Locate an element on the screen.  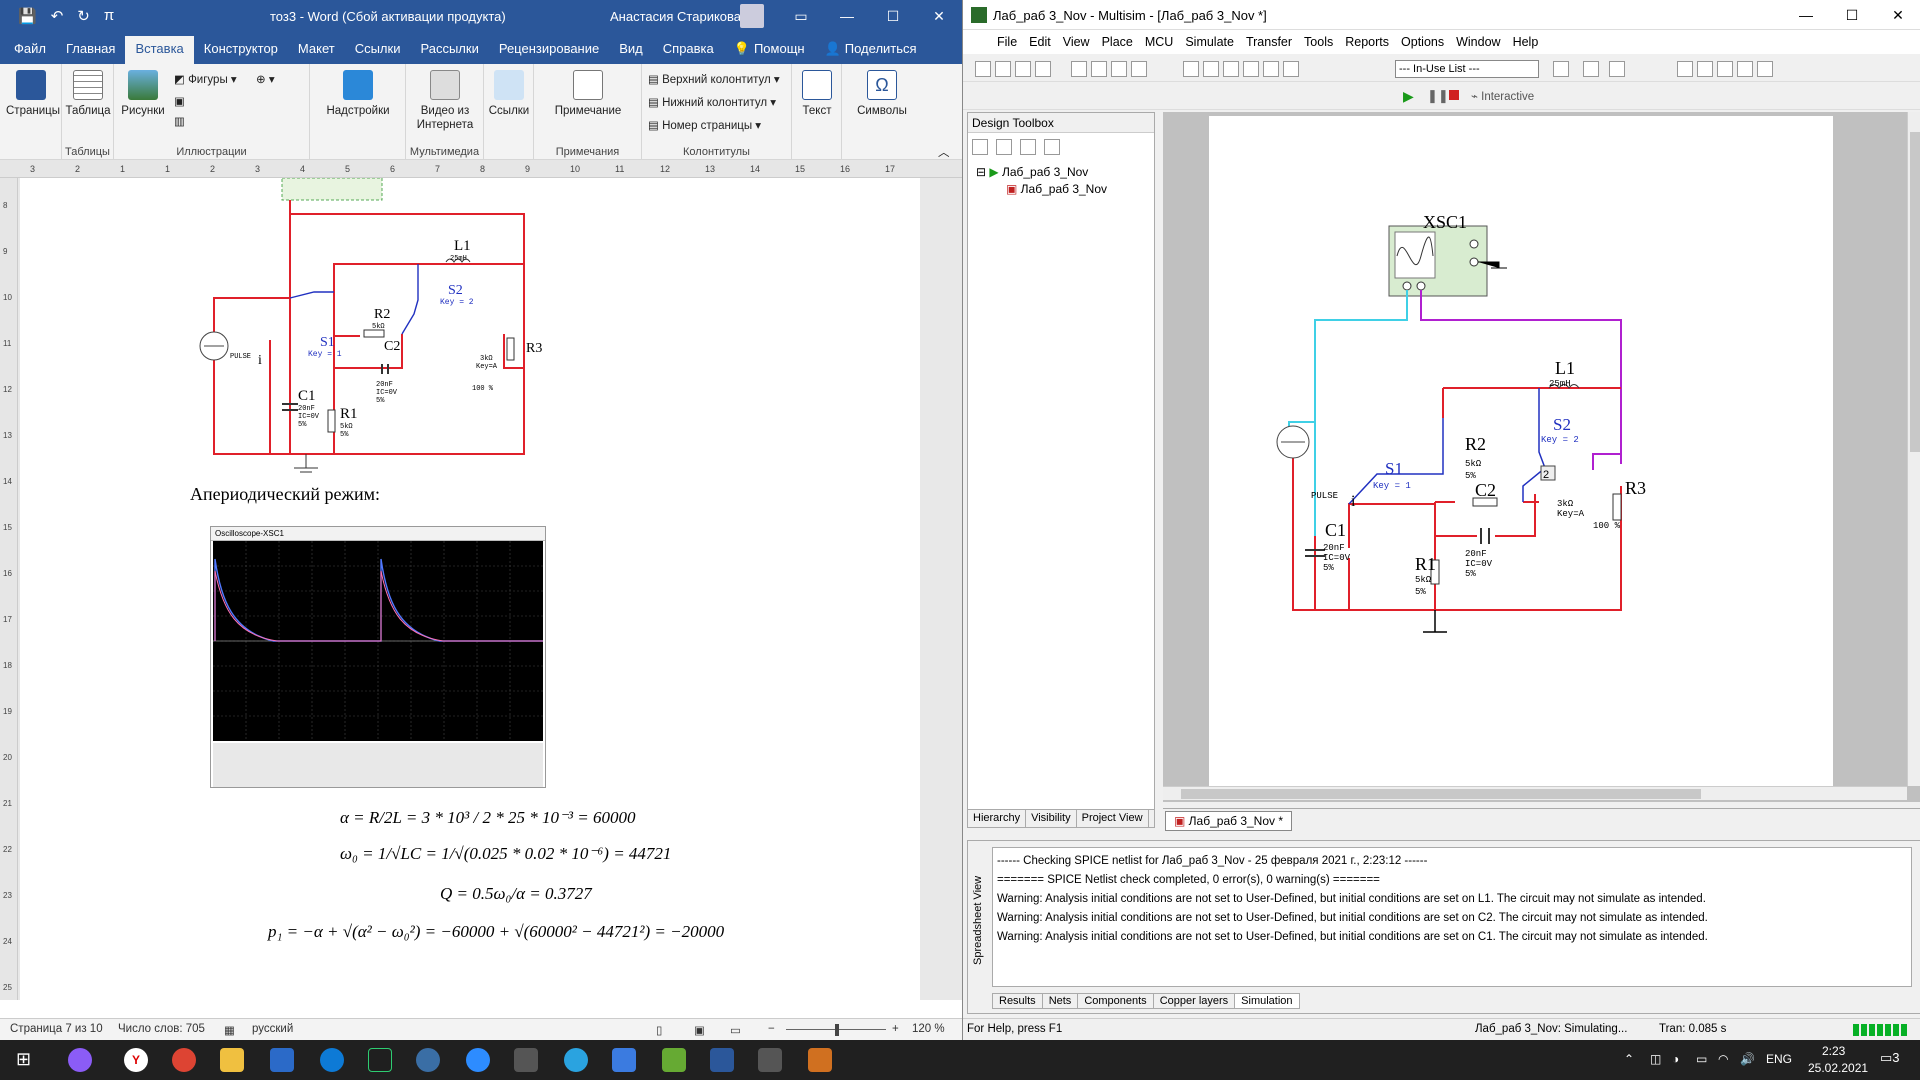
wifi-icon: ◠ is located at coordinates (1723, 1059).